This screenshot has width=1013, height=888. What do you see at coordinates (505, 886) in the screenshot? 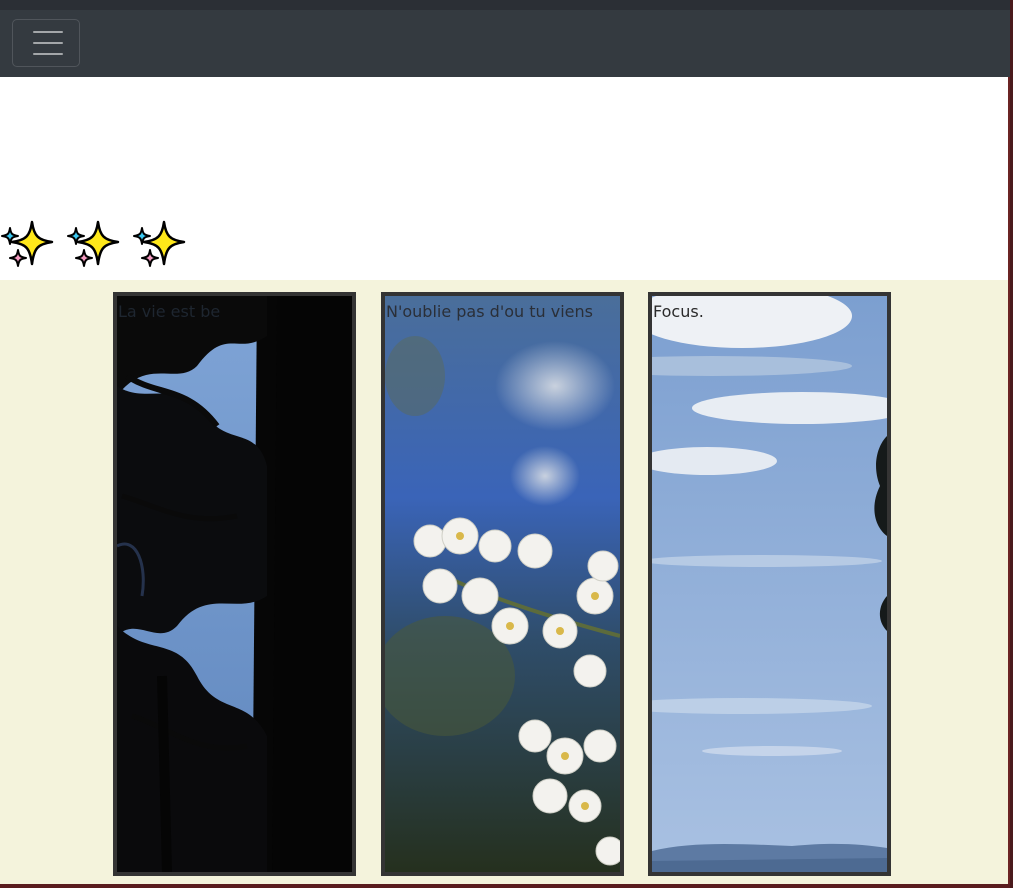
I see `bottom-strip` at bounding box center [505, 886].